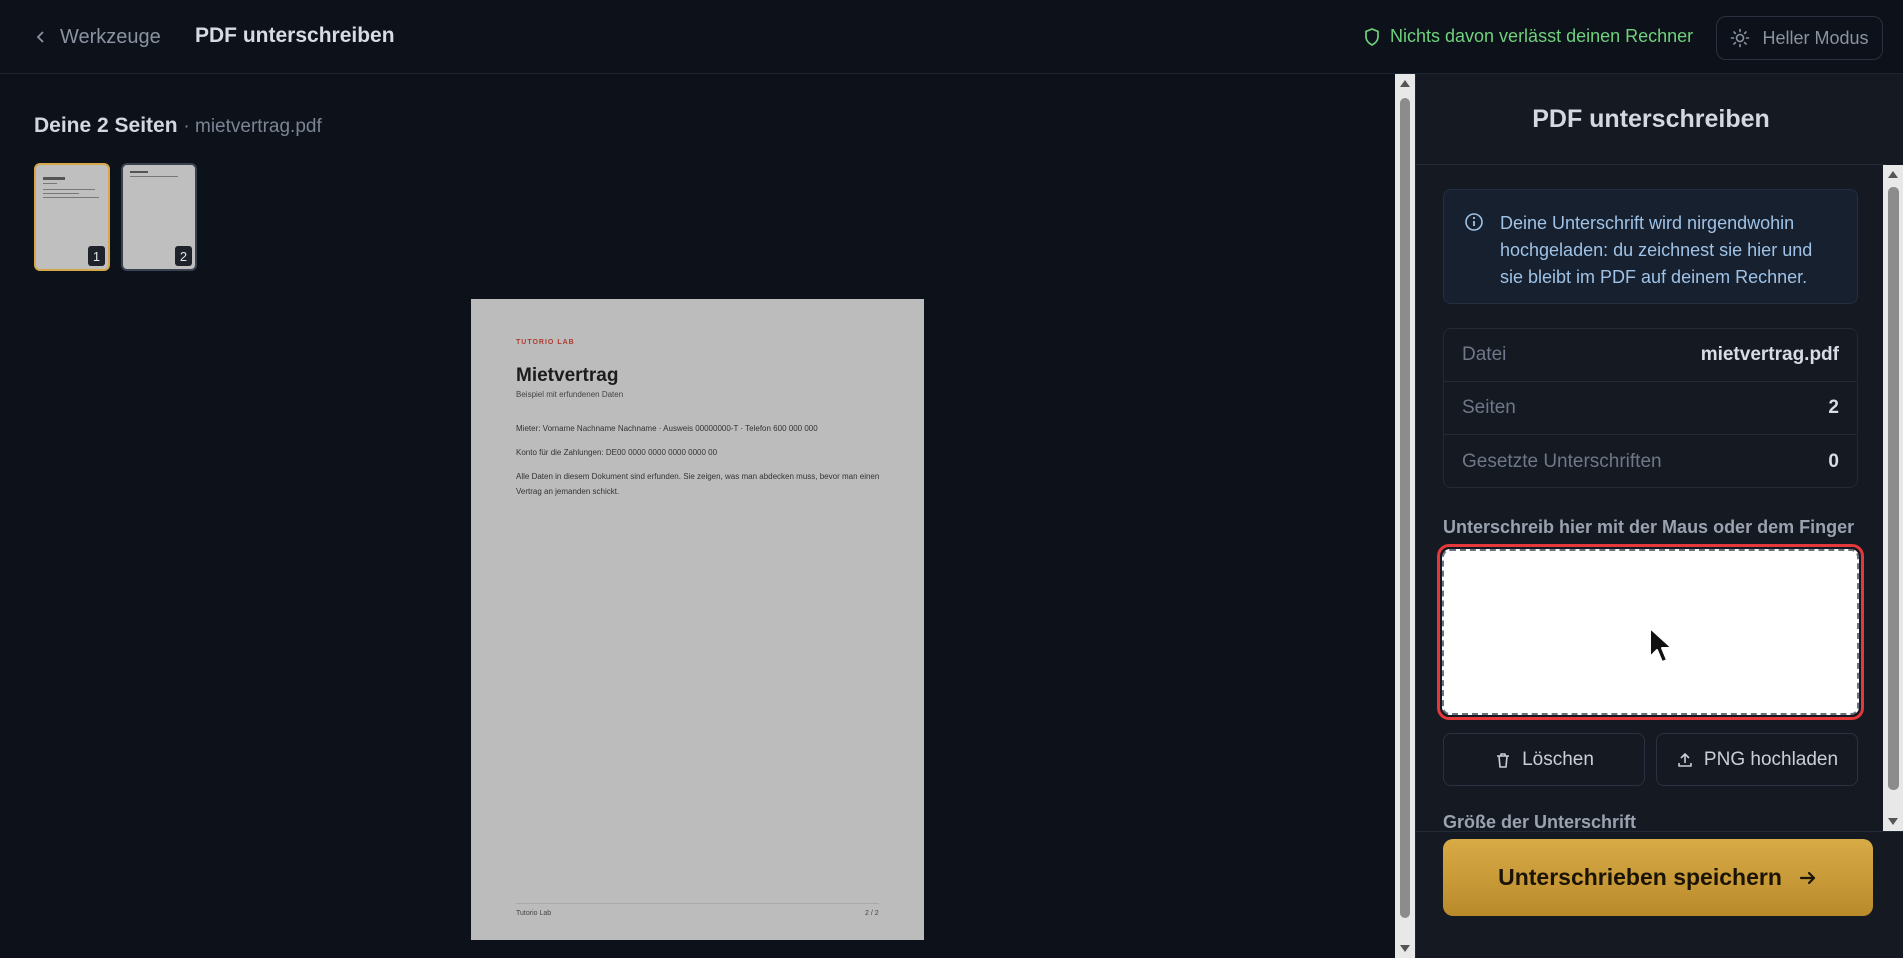 Image resolution: width=1903 pixels, height=958 pixels. I want to click on save-signed-button: Unterschrieben speichern, so click(1658, 877).